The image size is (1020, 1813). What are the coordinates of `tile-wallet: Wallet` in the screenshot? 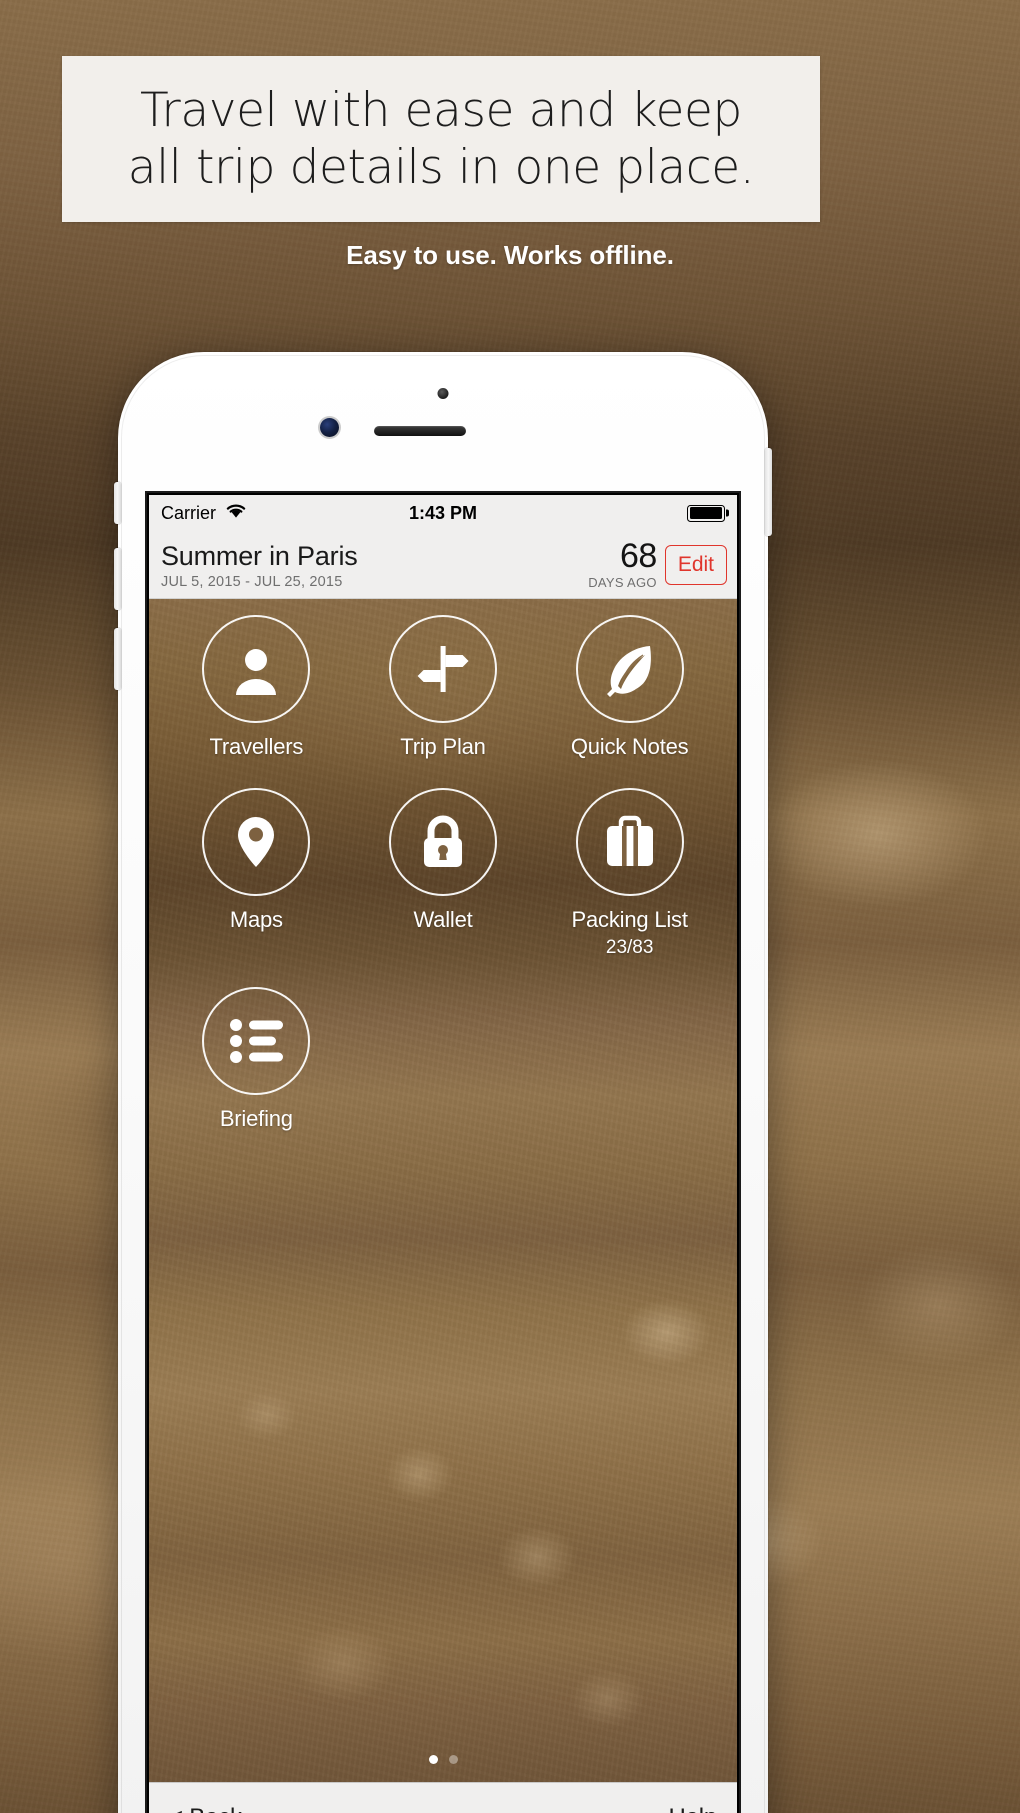 It's located at (443, 873).